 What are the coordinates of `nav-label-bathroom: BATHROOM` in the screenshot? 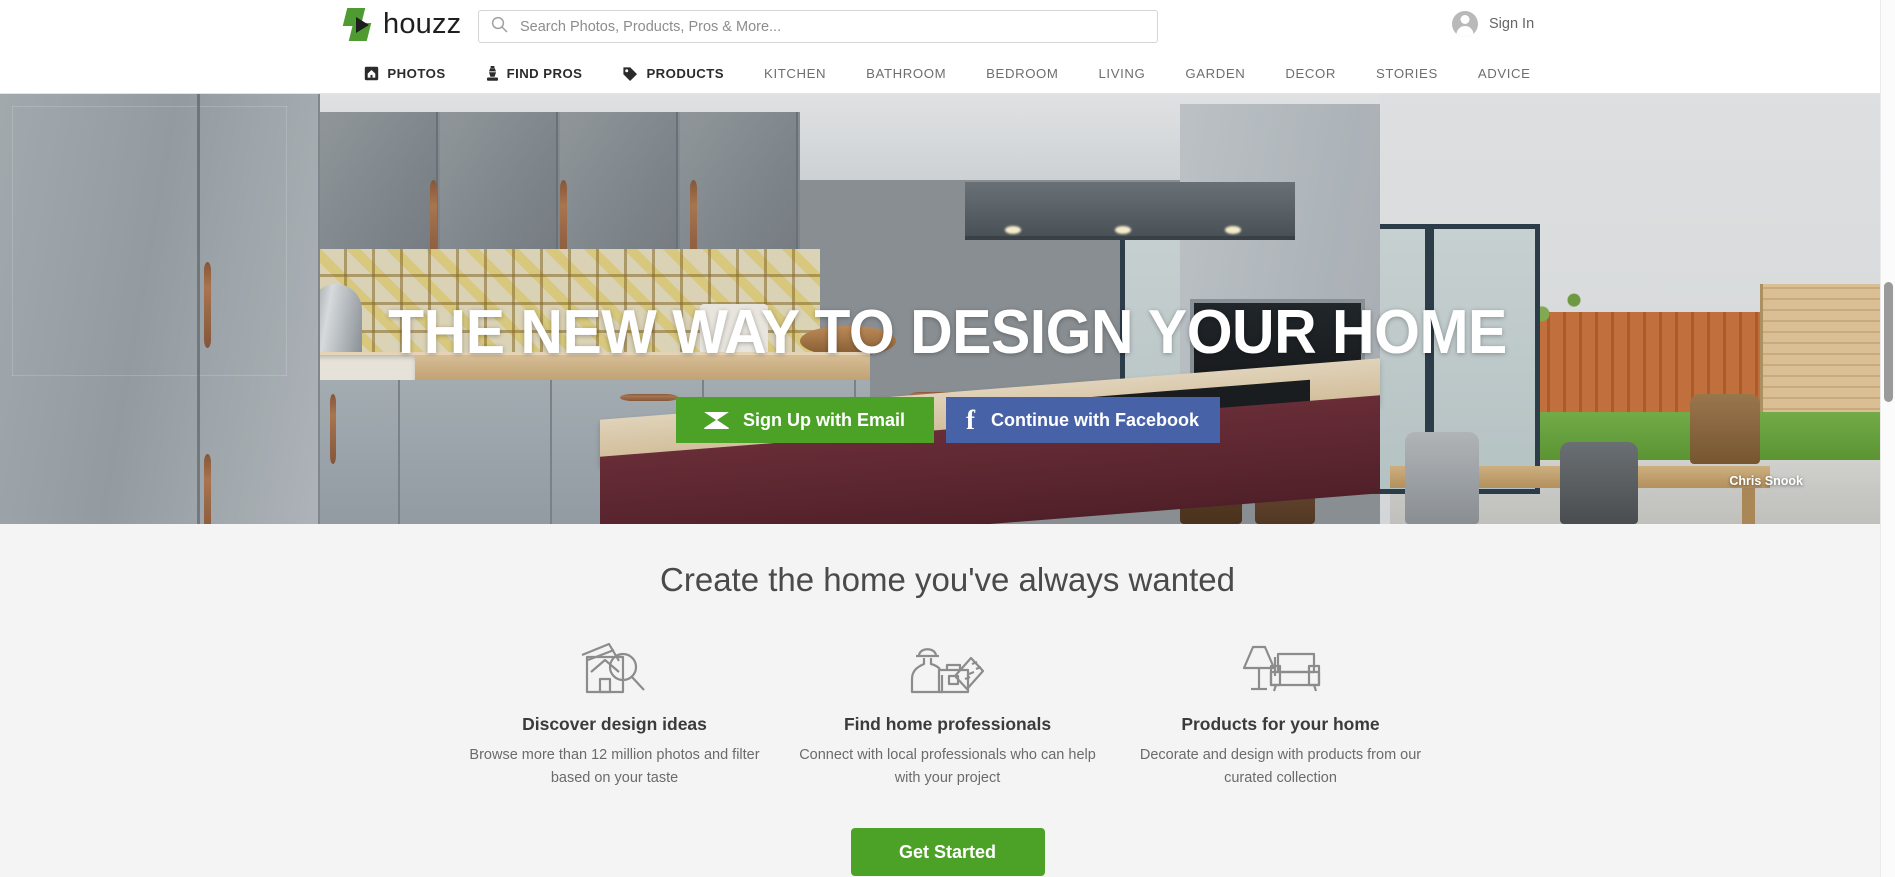 It's located at (906, 73).